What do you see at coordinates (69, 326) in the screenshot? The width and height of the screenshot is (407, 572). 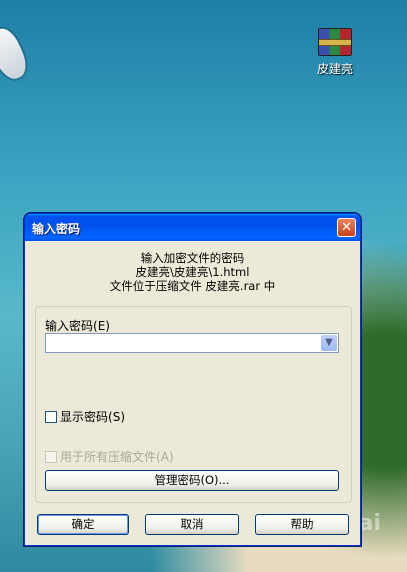 I see `password-label-text: 输入密码` at bounding box center [69, 326].